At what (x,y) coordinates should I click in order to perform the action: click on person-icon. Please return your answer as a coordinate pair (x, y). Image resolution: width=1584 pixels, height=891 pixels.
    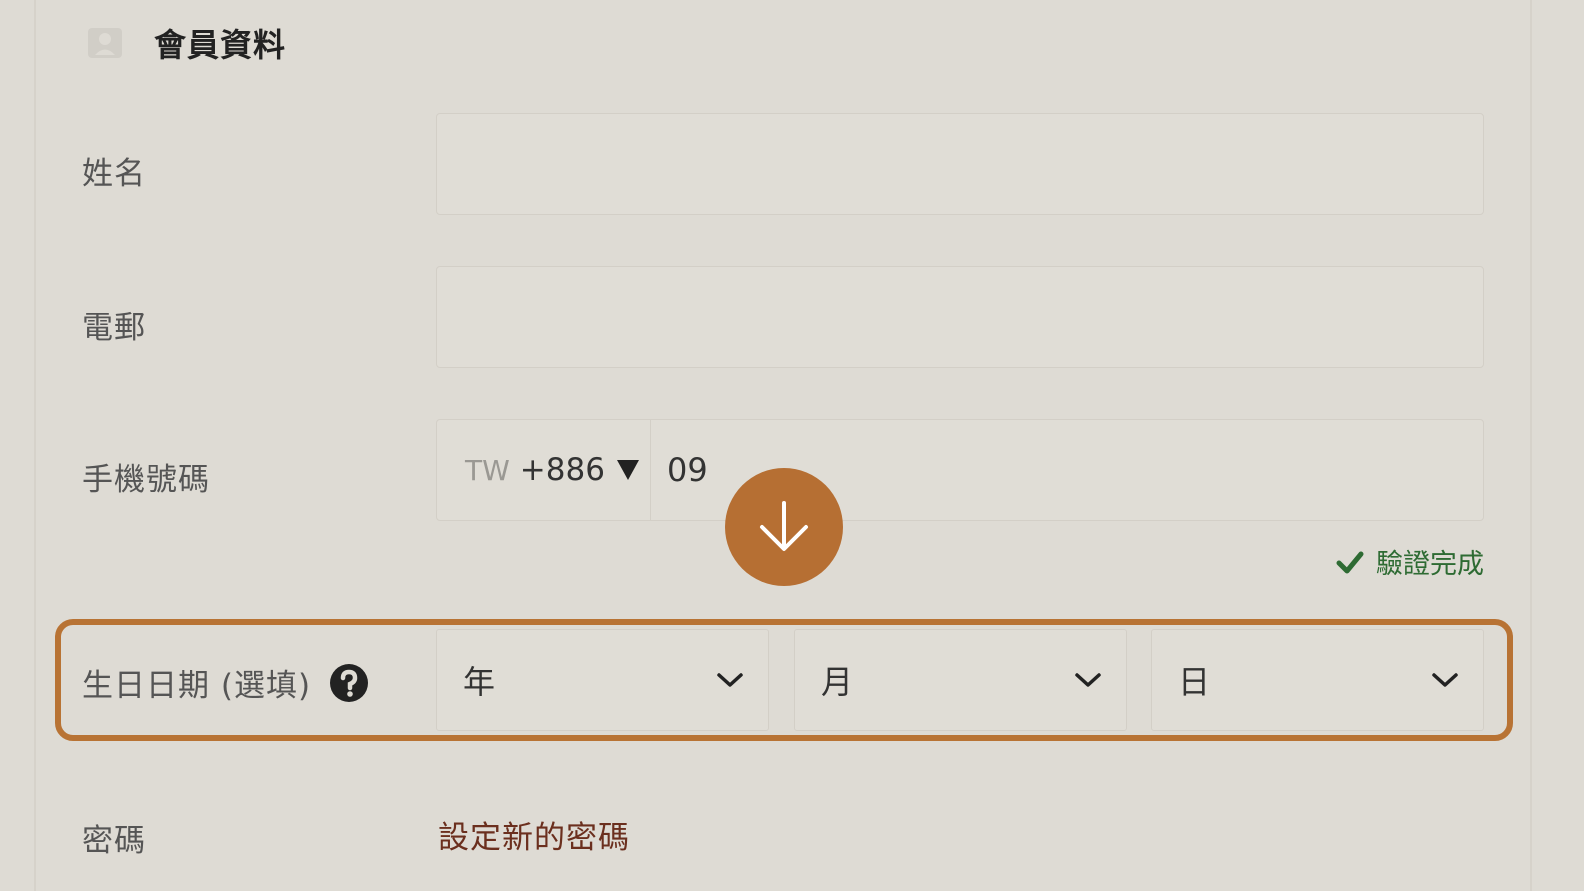
    Looking at the image, I should click on (105, 43).